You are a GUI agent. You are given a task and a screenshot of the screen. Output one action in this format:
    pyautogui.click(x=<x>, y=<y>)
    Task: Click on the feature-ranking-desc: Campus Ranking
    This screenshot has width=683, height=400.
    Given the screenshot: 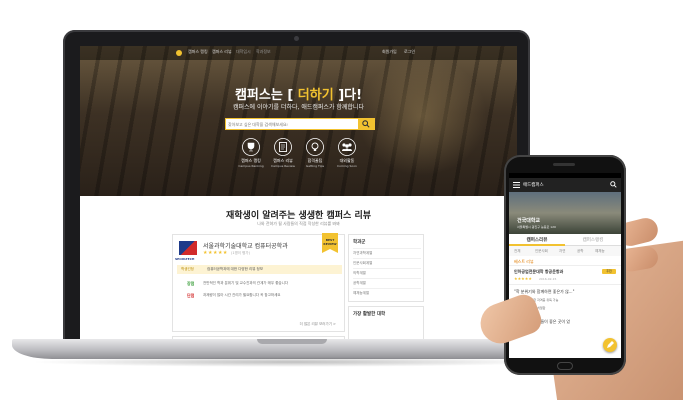 What is the action you would take?
    pyautogui.click(x=251, y=166)
    